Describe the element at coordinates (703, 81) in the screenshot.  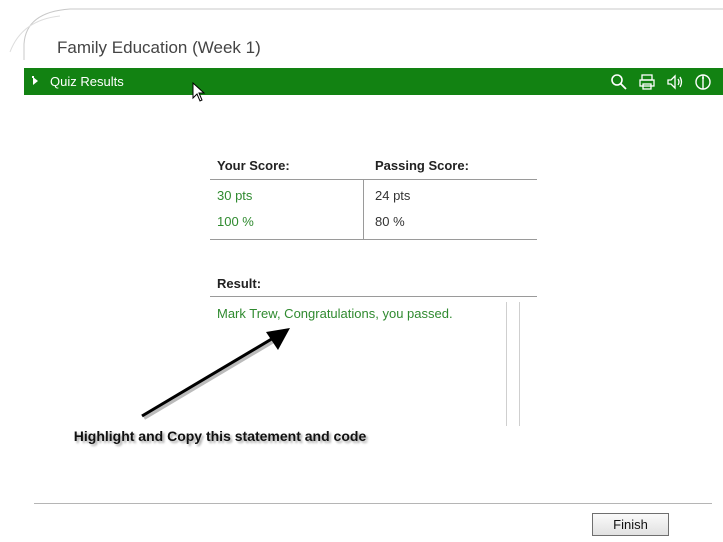
I see `info-icon` at that location.